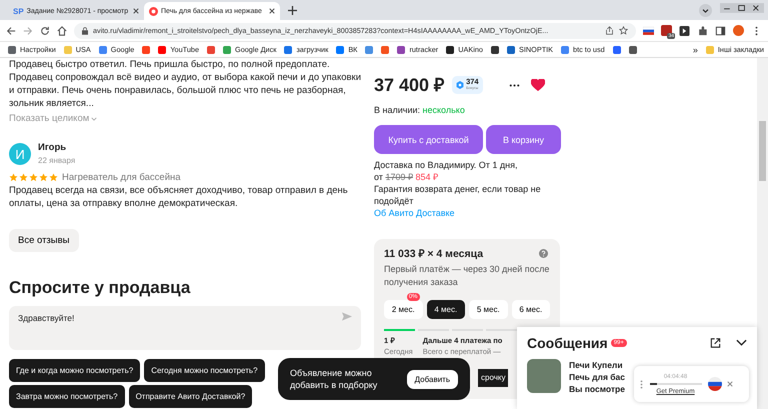 The width and height of the screenshot is (768, 409). Describe the element at coordinates (467, 276) in the screenshot. I see `installment-subtitle: Первый платёж — через 30 дней после получения заказа` at that location.